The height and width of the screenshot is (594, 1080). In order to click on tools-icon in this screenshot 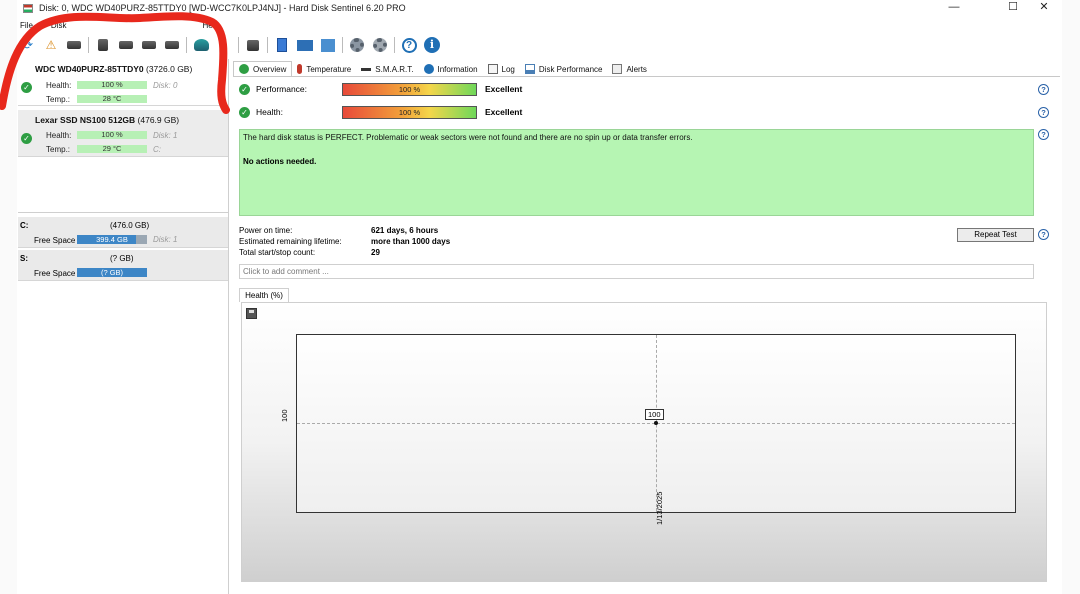, I will do `click(380, 45)`.